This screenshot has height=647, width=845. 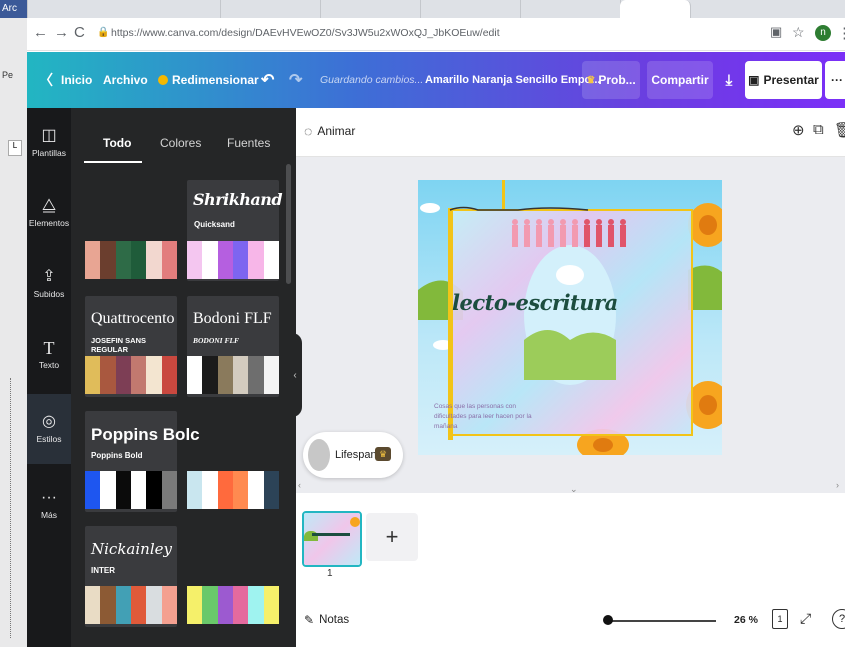 What do you see at coordinates (818, 129) in the screenshot?
I see `duplicate-page-icon: ⧉` at bounding box center [818, 129].